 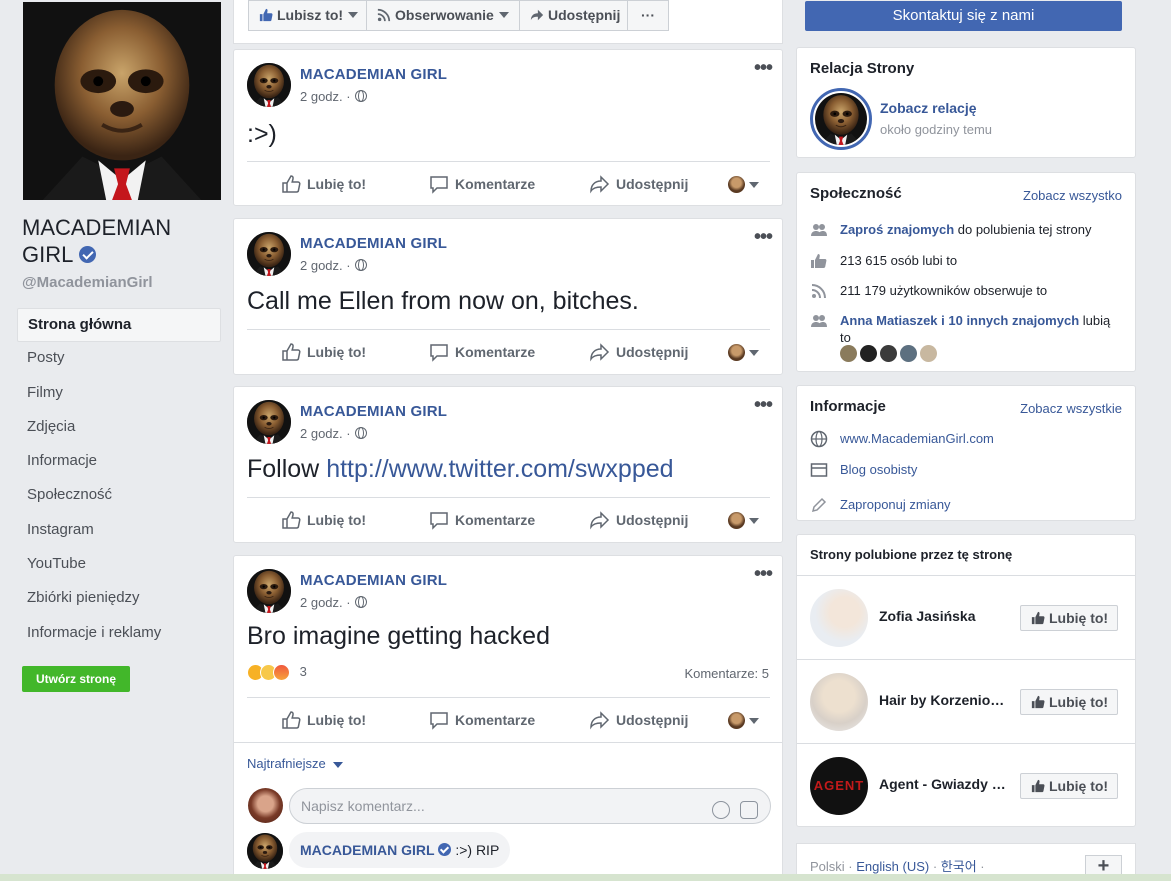 I want to click on page-handle: @MacademianGirl, so click(x=87, y=282).